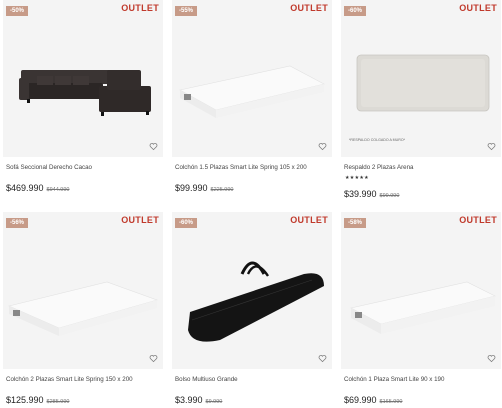  Describe the element at coordinates (422, 379) in the screenshot. I see `product-name: Colchón 1 Plaza Smart Lite 90 x 190` at that location.